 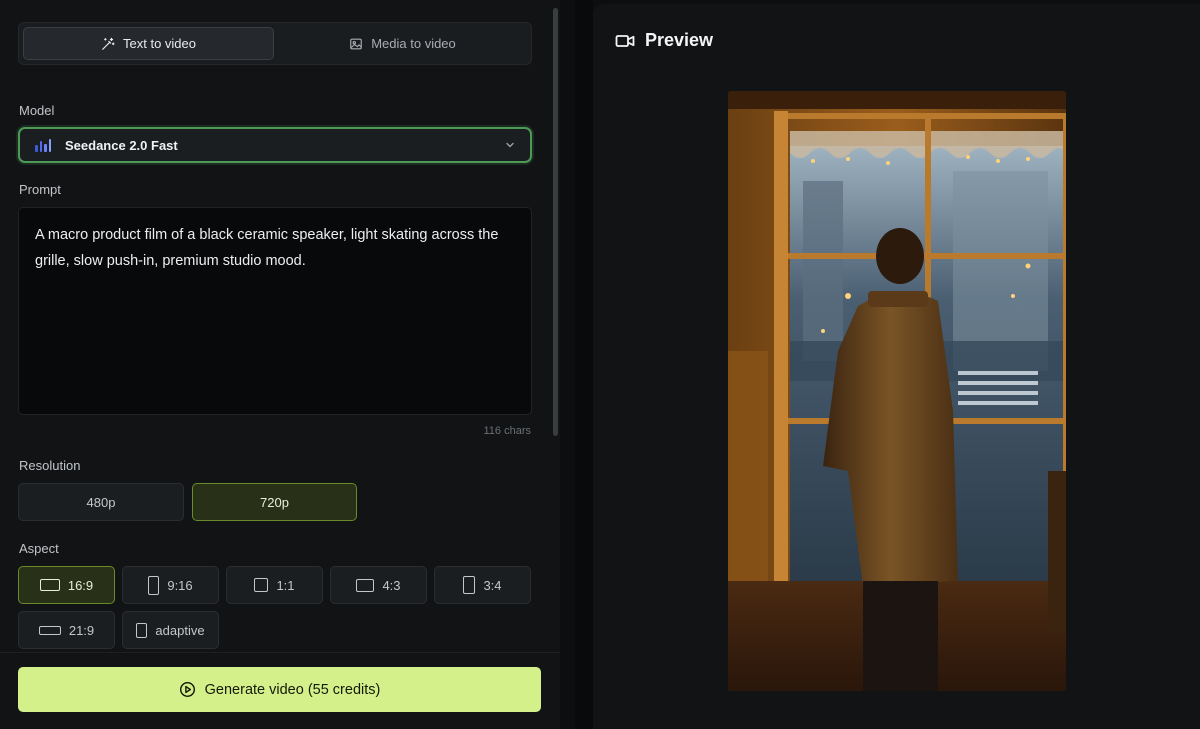 What do you see at coordinates (187, 689) in the screenshot?
I see `play-circle-icon` at bounding box center [187, 689].